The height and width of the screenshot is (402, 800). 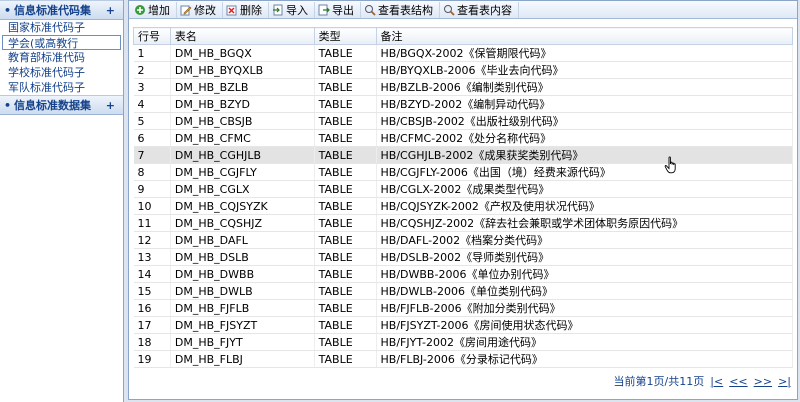 What do you see at coordinates (324, 9) in the screenshot?
I see `export-icon` at bounding box center [324, 9].